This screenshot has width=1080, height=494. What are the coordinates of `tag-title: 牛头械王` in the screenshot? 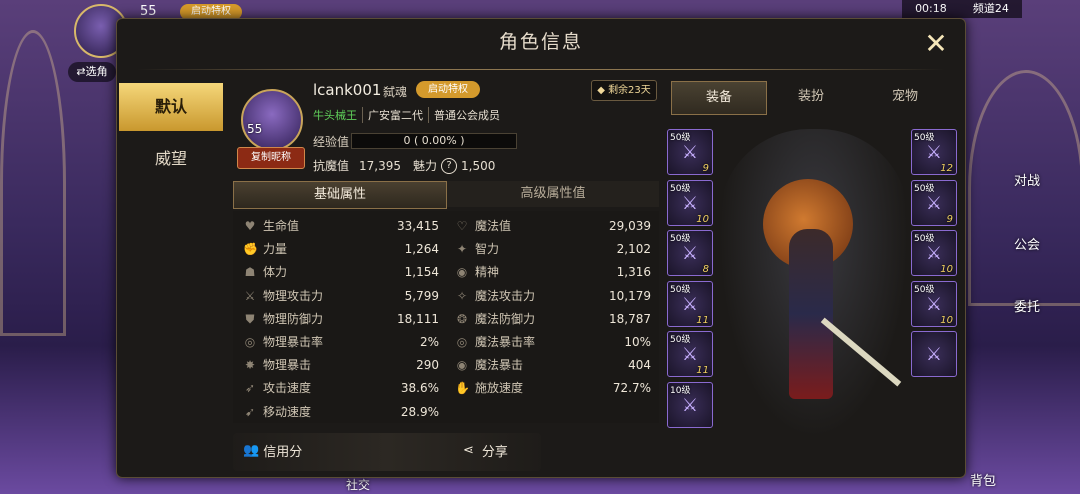 It's located at (335, 115).